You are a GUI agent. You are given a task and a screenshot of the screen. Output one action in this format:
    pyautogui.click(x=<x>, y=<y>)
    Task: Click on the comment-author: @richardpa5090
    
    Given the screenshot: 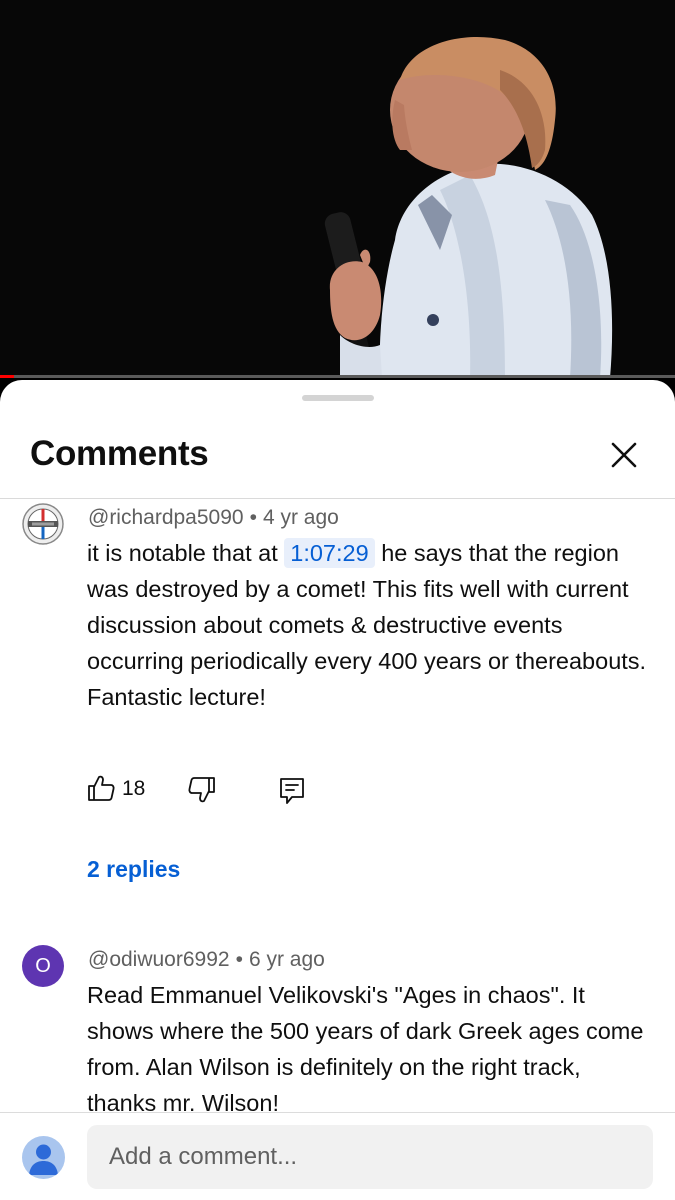 What is the action you would take?
    pyautogui.click(x=166, y=517)
    